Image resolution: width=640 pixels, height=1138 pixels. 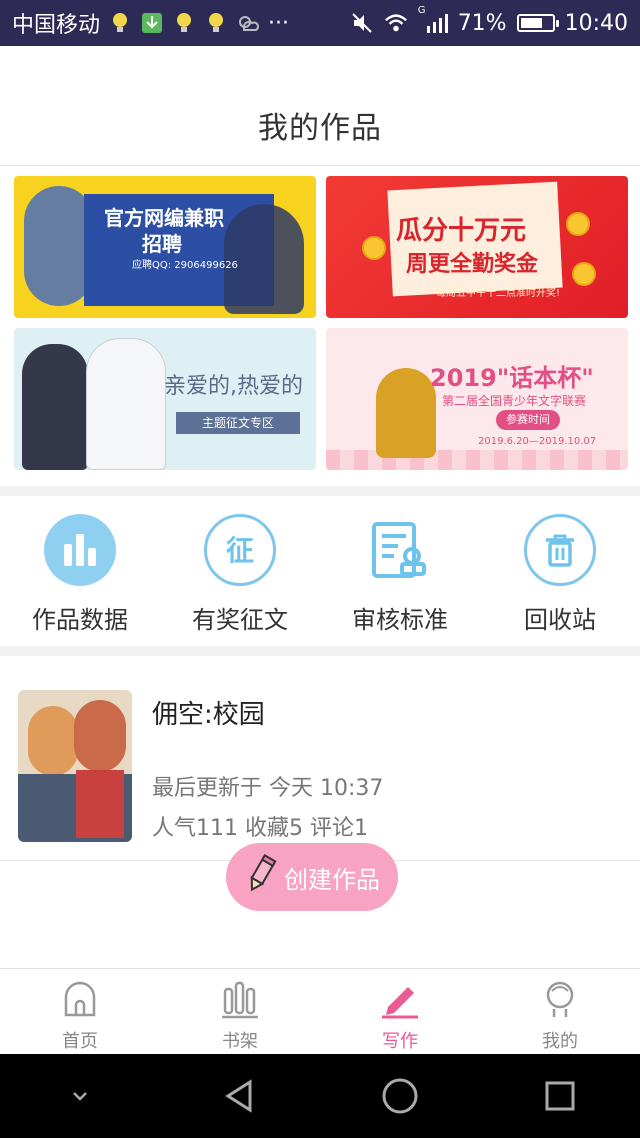 I want to click on bar-chart-icon, so click(x=80, y=550).